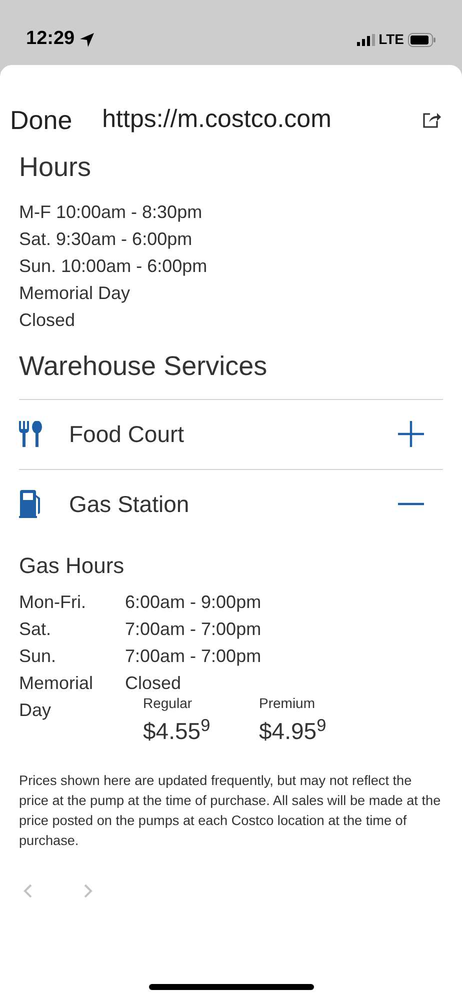  Describe the element at coordinates (391, 39) in the screenshot. I see `network-label: LTE` at that location.